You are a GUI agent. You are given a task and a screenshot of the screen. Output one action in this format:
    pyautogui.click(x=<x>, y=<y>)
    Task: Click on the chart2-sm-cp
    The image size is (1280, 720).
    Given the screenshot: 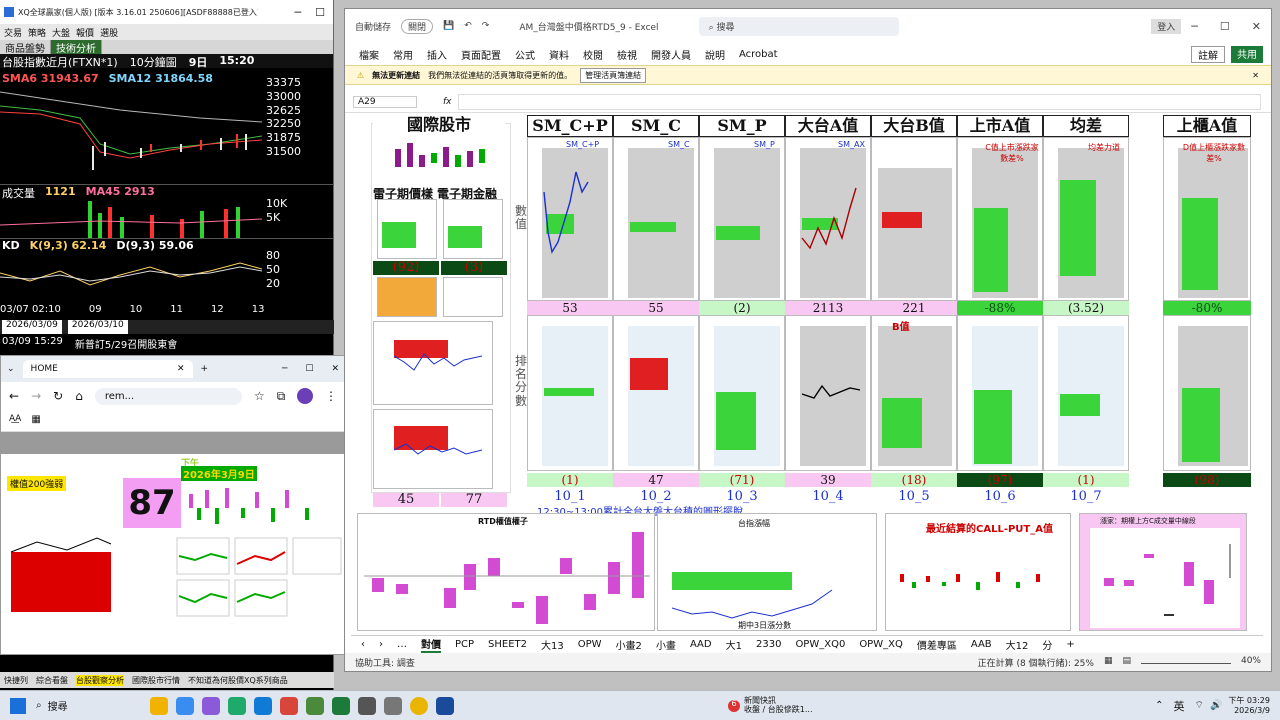 What is the action you would take?
    pyautogui.click(x=570, y=393)
    